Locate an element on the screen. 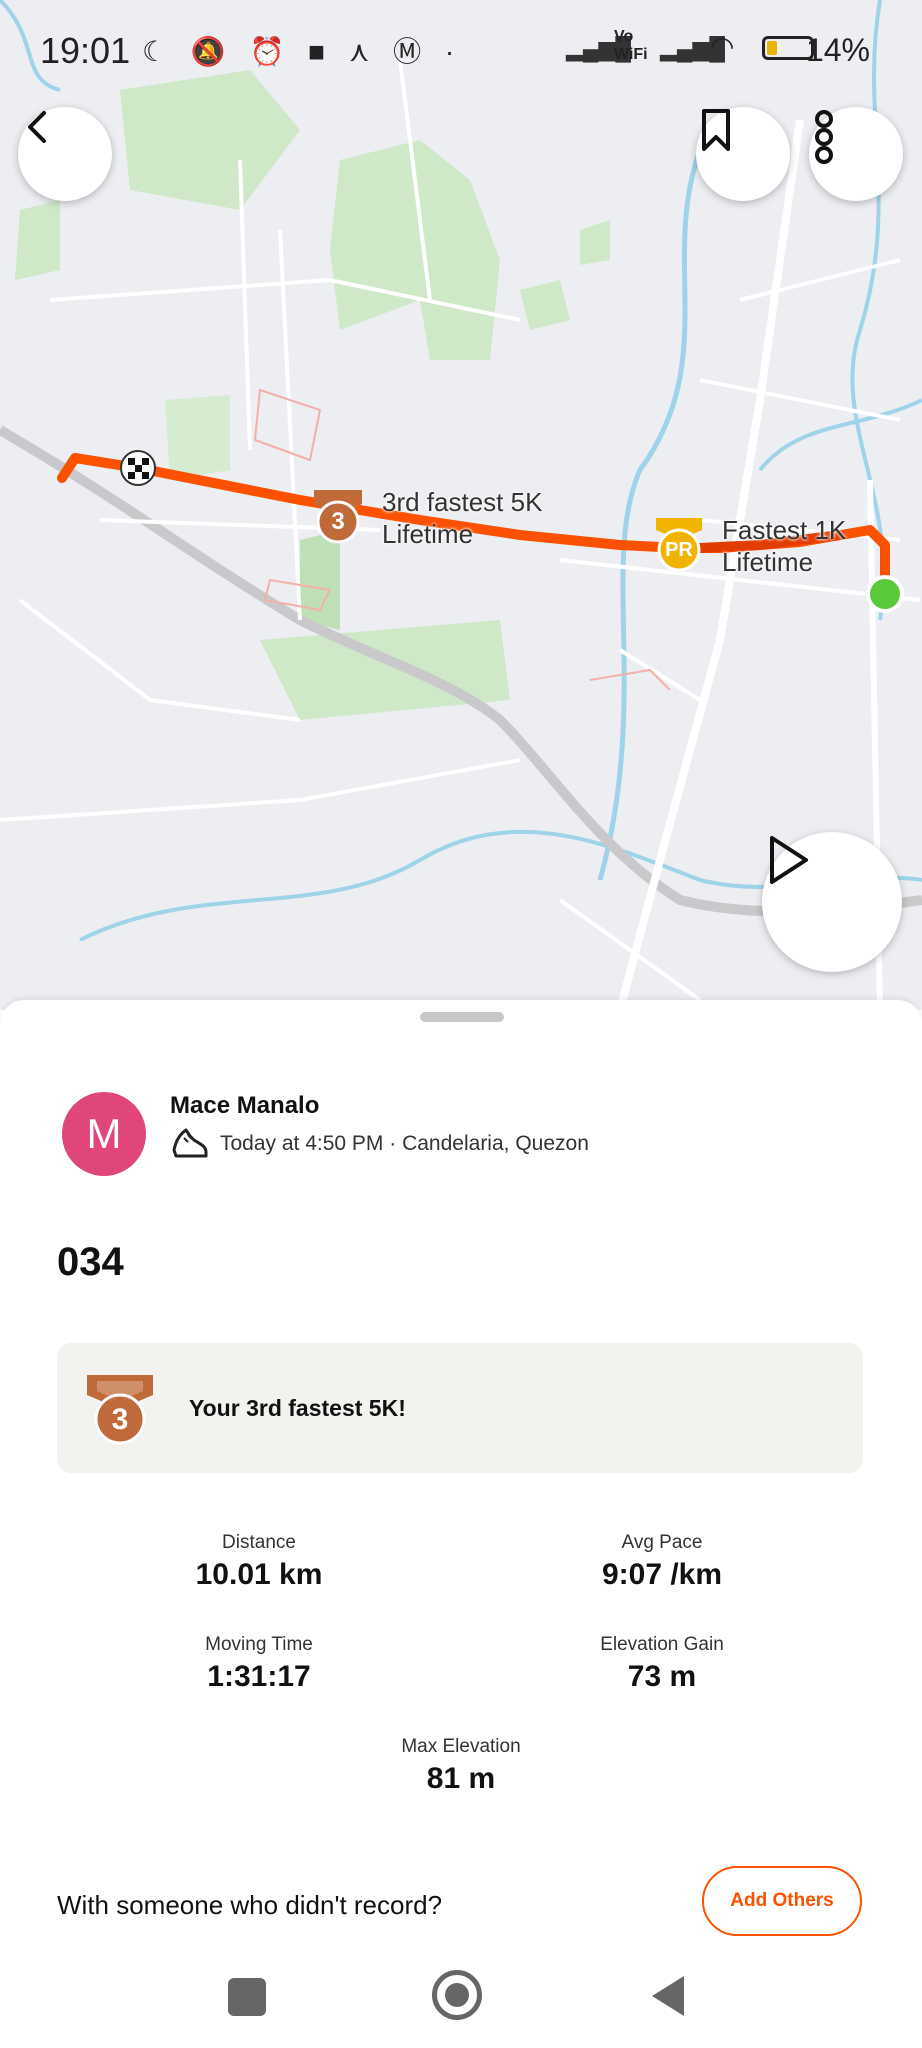  vowifi-top: Vo is located at coordinates (624, 36).